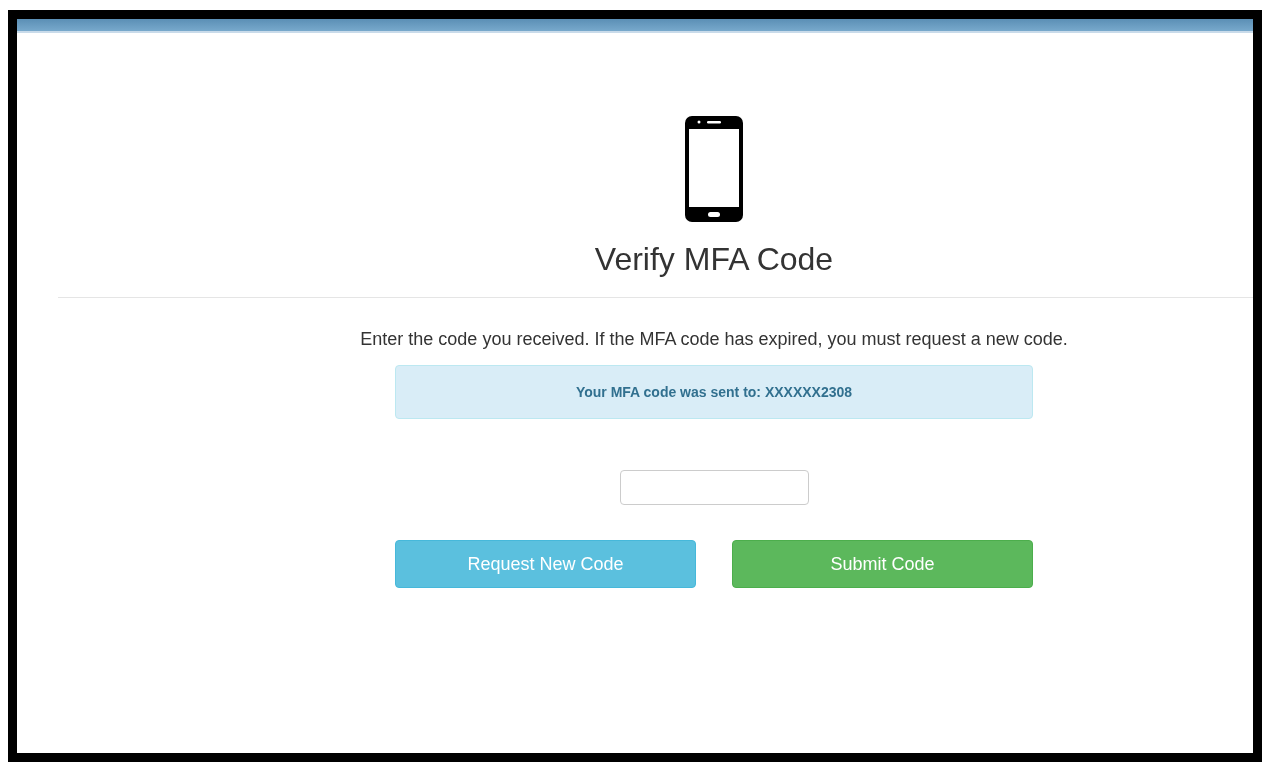 This screenshot has width=1270, height=767. I want to click on submit-code-button: Submit Code, so click(882, 564).